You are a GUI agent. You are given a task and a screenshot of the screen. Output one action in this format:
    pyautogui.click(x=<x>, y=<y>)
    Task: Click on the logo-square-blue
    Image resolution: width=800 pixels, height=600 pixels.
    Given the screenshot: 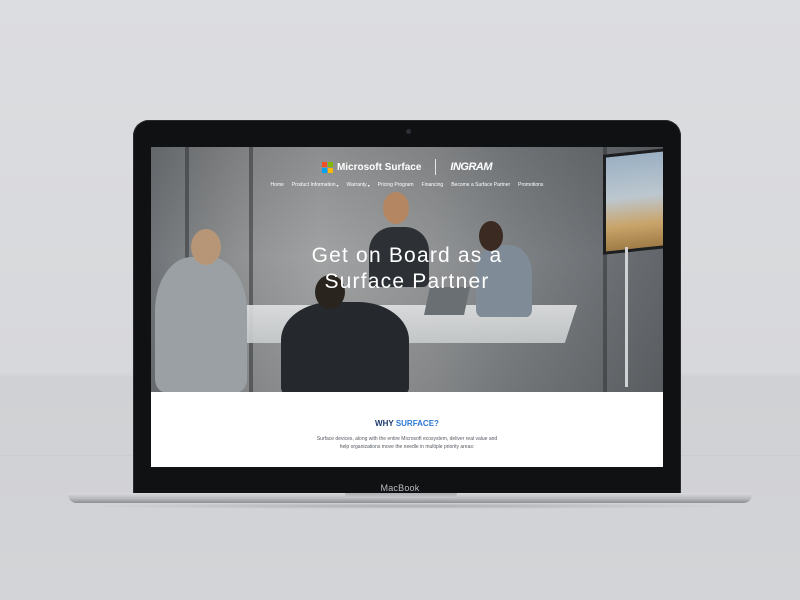 What is the action you would take?
    pyautogui.click(x=324, y=170)
    